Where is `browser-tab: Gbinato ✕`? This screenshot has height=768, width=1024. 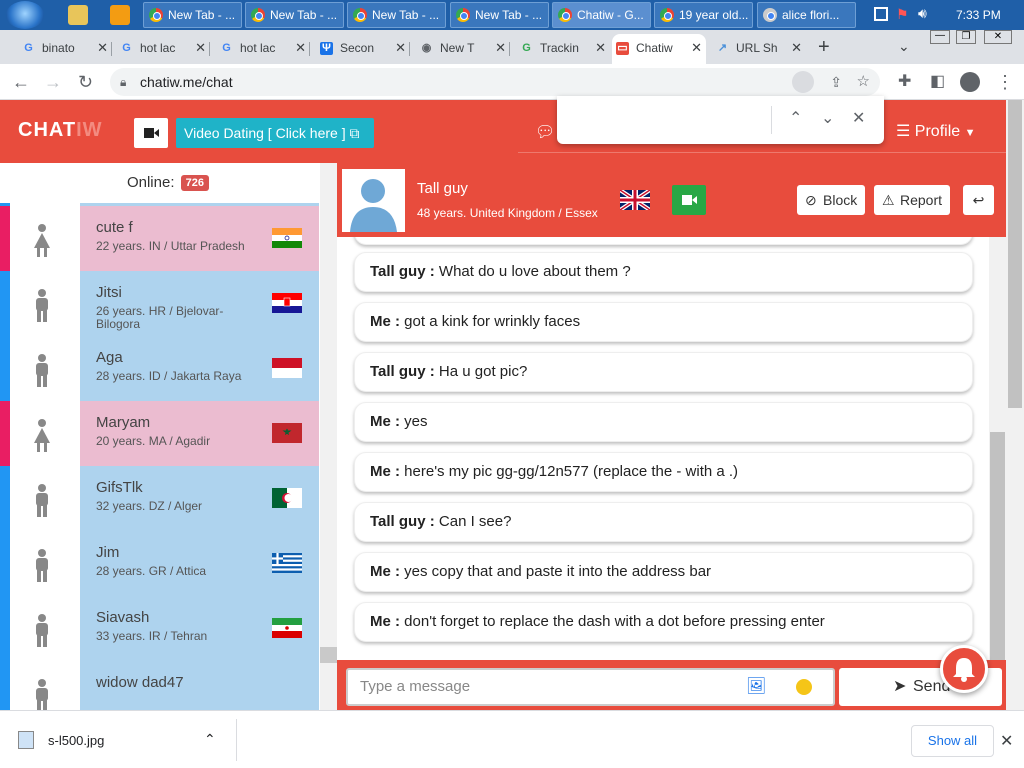 browser-tab: Gbinato ✕ is located at coordinates (65, 49).